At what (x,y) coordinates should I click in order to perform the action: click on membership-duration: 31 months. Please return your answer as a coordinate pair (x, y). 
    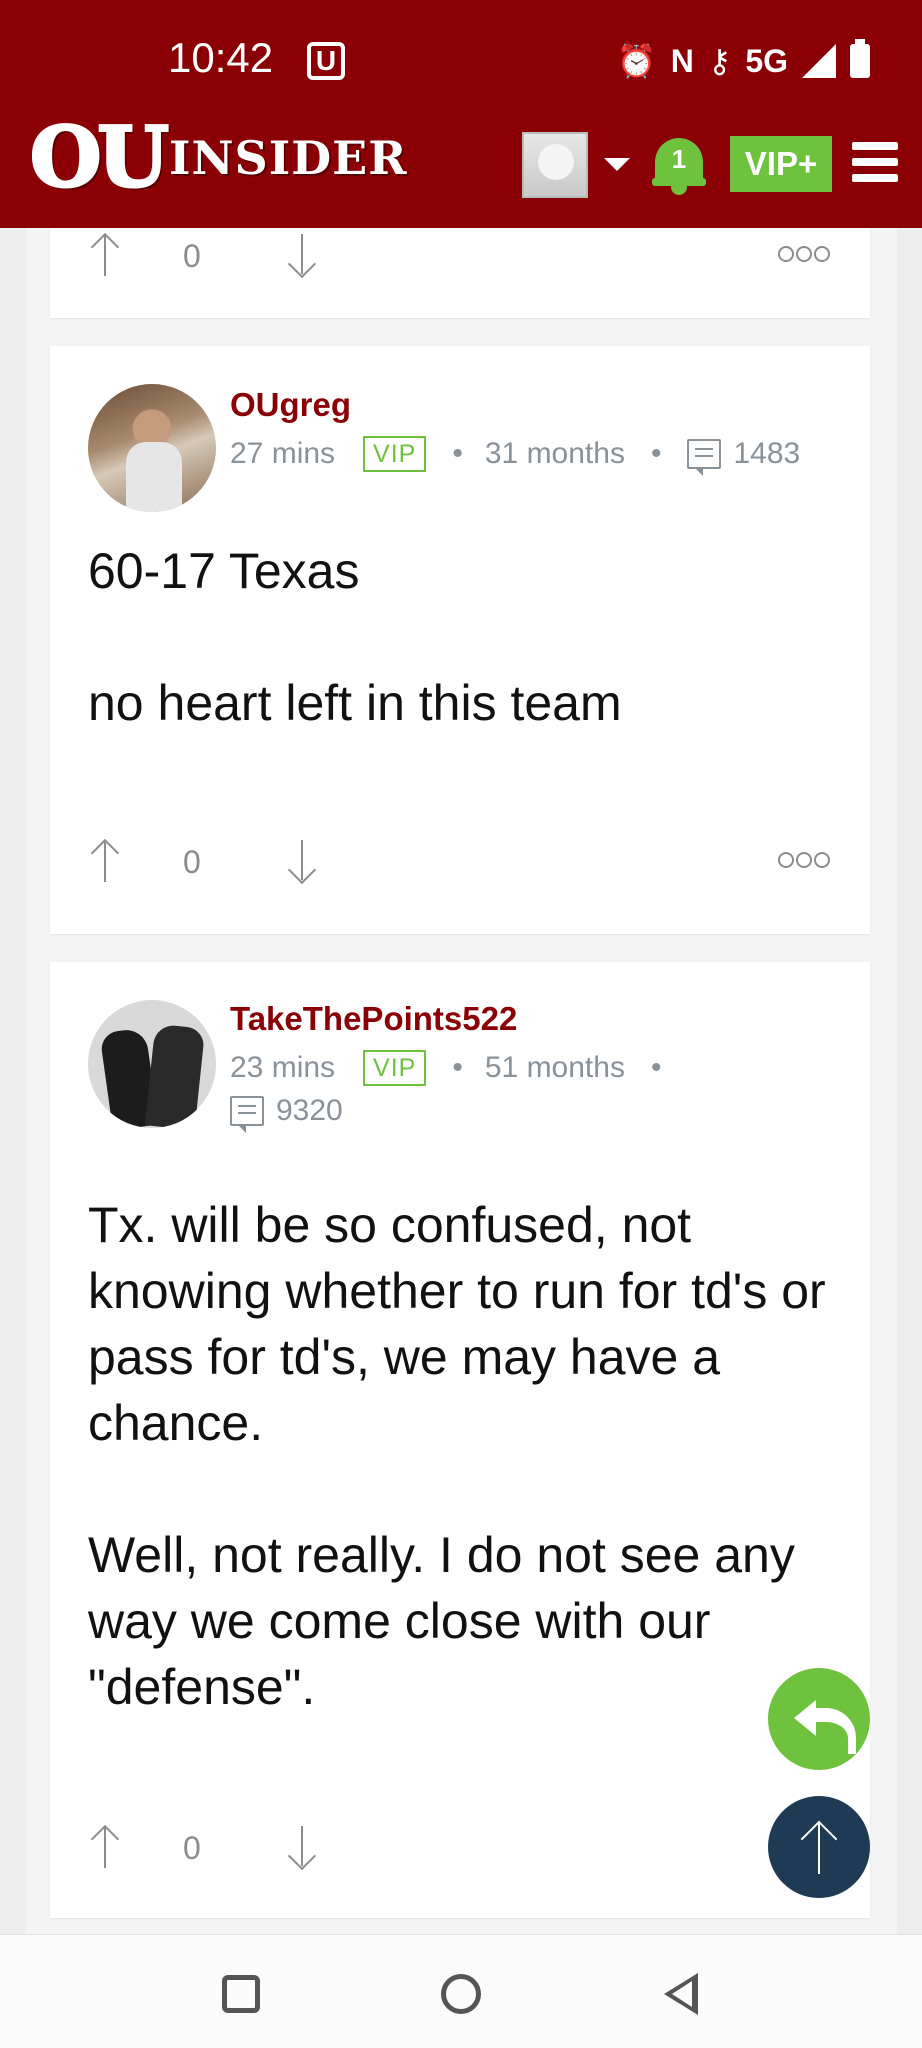
    Looking at the image, I should click on (554, 453).